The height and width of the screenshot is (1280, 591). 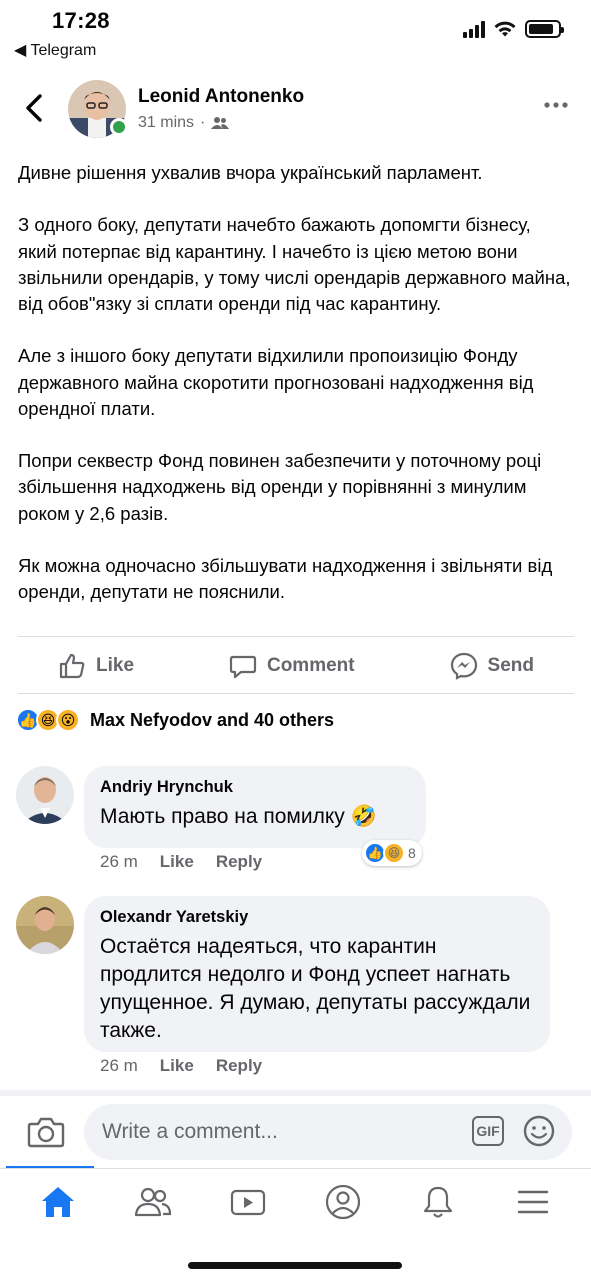 I want to click on home-indicator, so click(x=295, y=1265).